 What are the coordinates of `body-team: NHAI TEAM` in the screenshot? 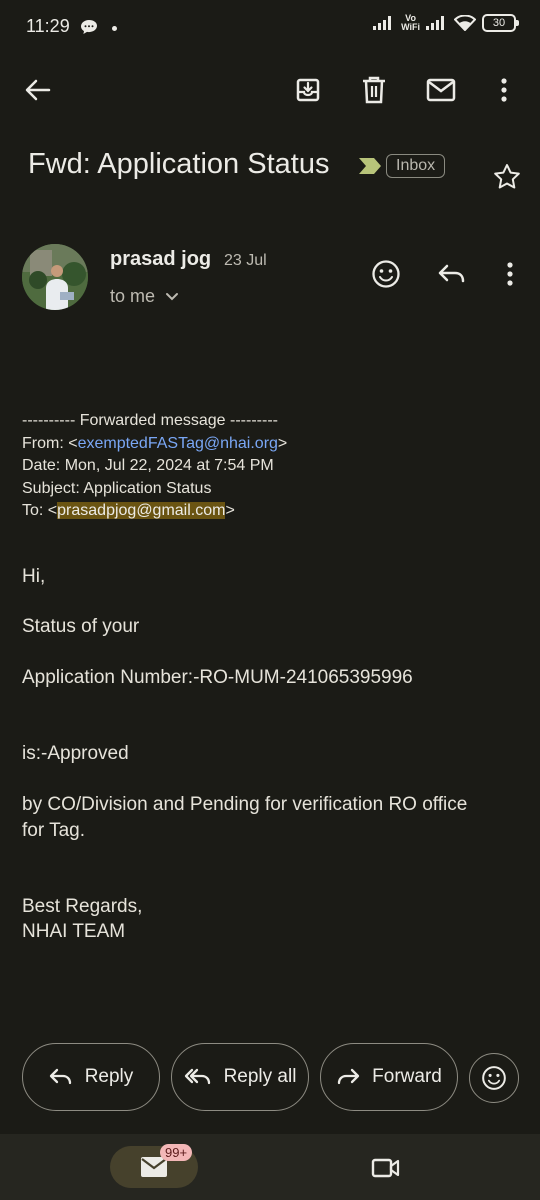 It's located at (74, 931).